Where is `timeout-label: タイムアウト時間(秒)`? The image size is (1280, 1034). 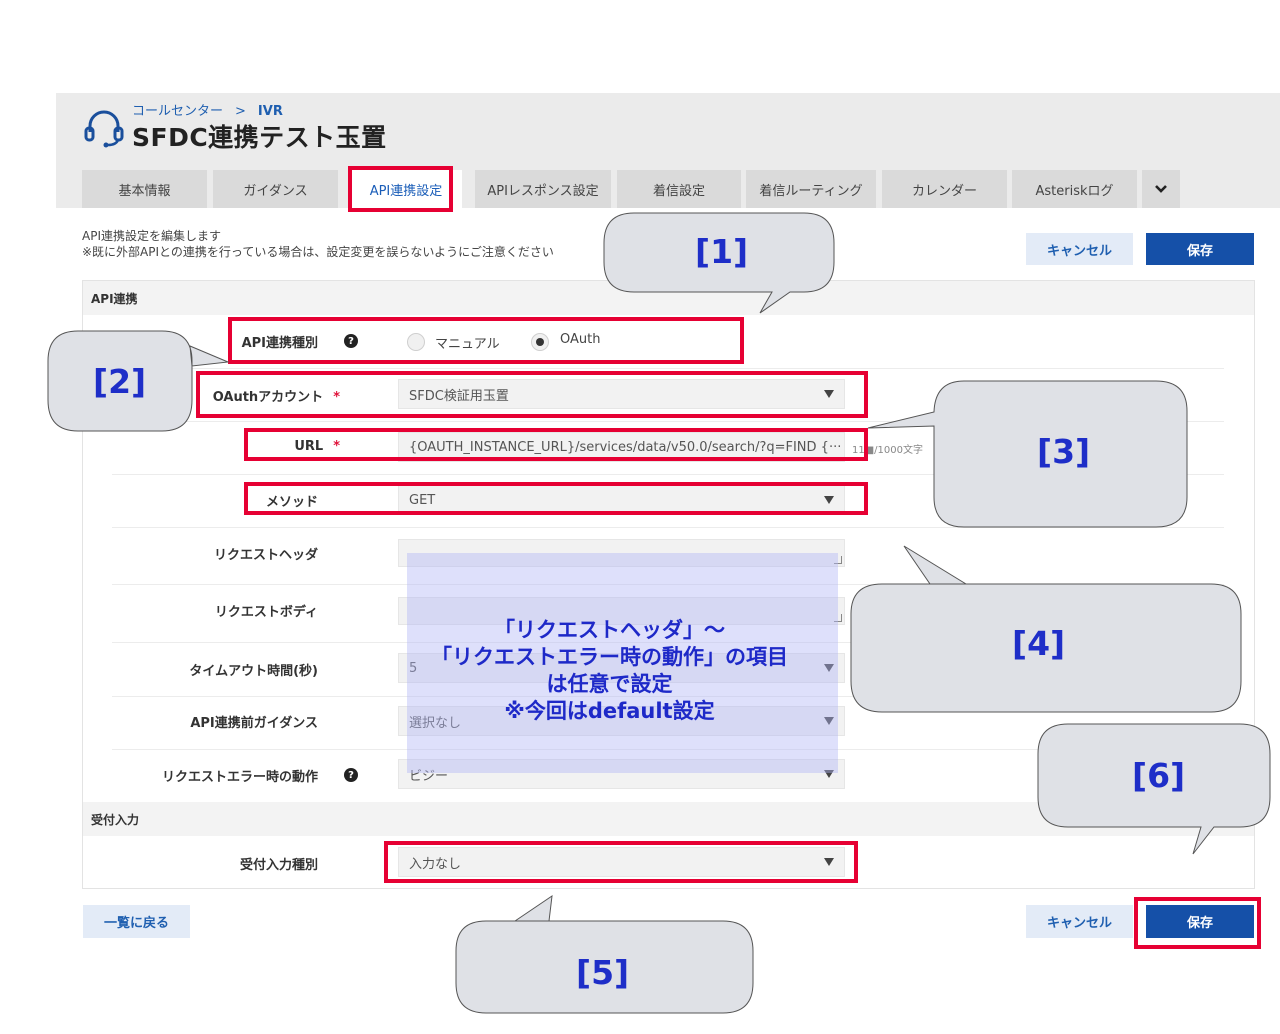
timeout-label: タイムアウト時間(秒) is located at coordinates (253, 671).